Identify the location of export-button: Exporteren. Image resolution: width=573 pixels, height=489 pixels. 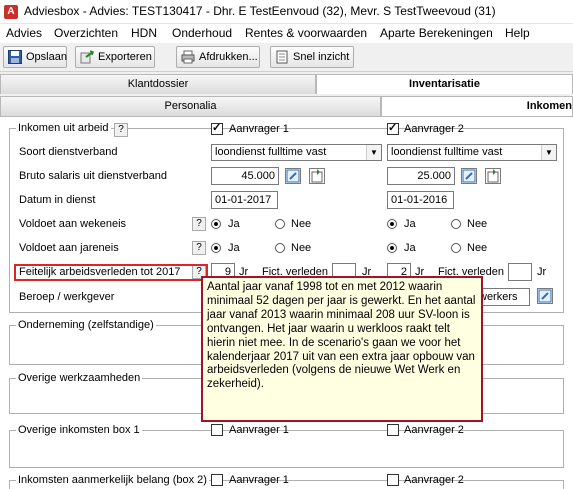
(115, 57).